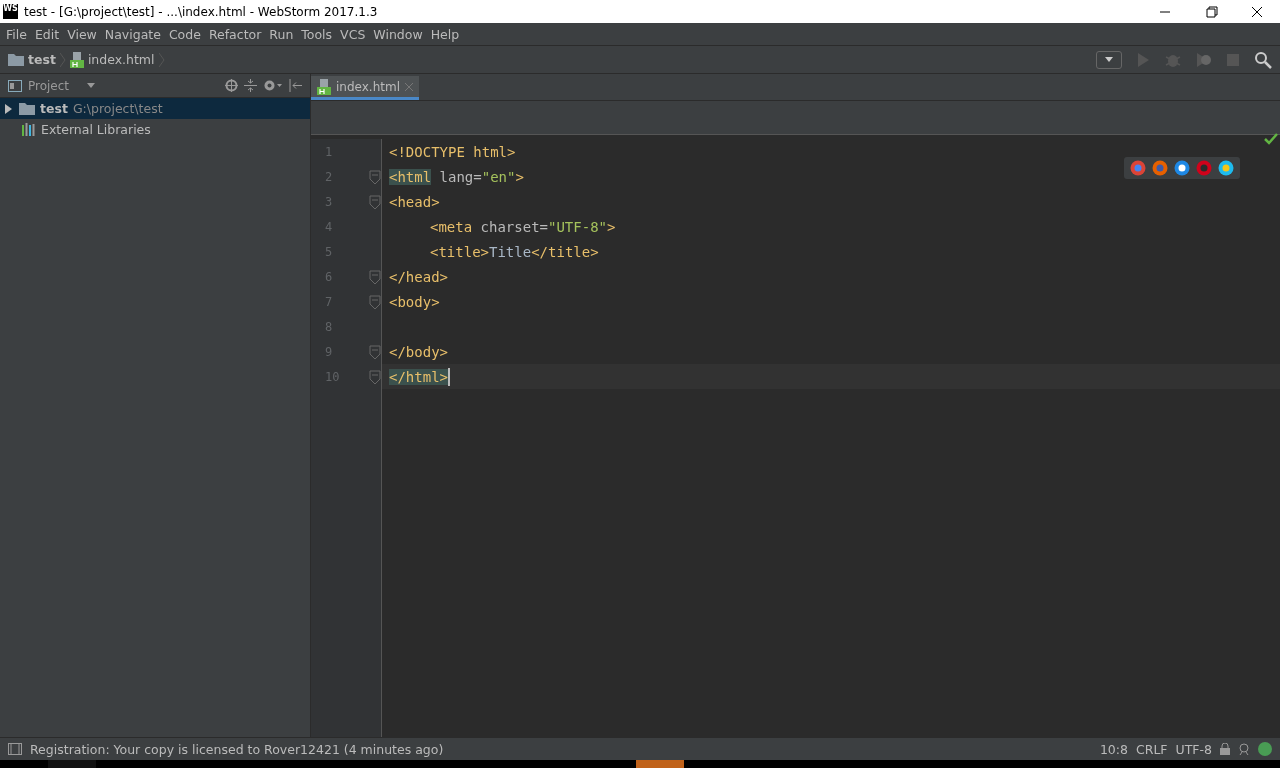 The width and height of the screenshot is (1280, 768). What do you see at coordinates (317, 34) in the screenshot?
I see `menu-item: Tools` at bounding box center [317, 34].